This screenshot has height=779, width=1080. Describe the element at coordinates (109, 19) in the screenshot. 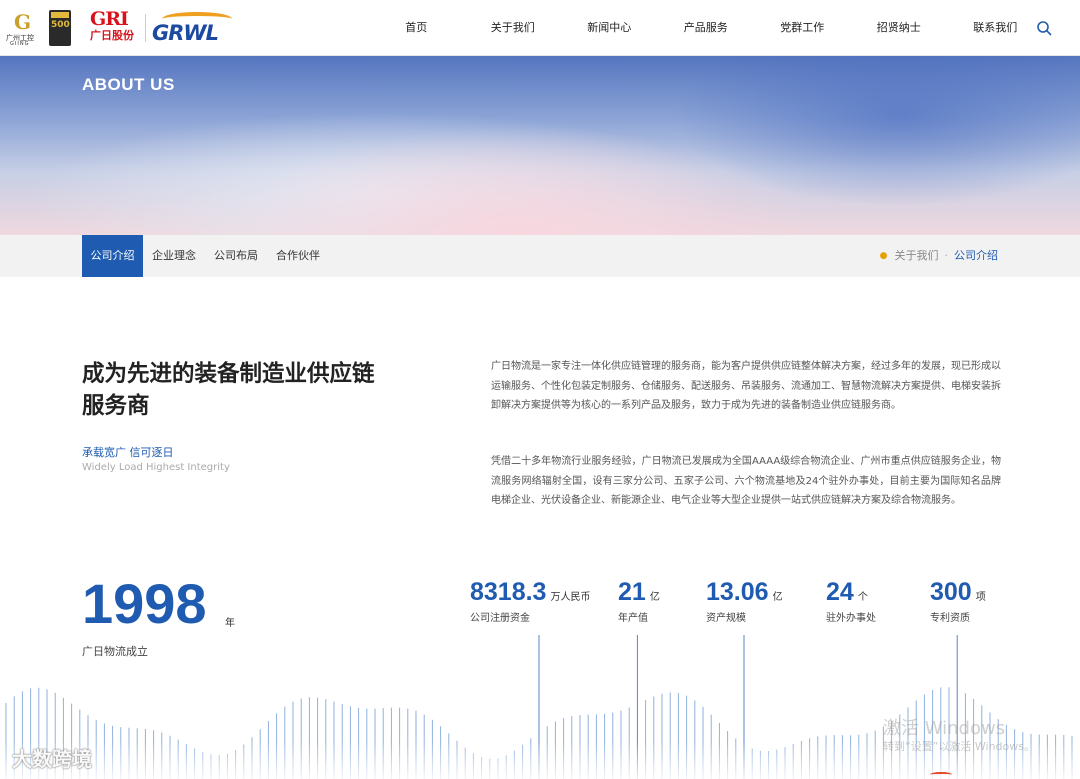

I see `gri-logo-text: GRI` at that location.